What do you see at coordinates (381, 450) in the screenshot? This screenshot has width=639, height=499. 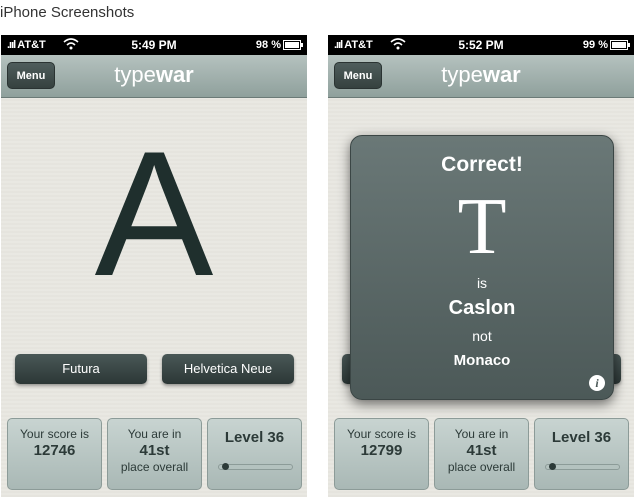 I see `score-value: 12799` at bounding box center [381, 450].